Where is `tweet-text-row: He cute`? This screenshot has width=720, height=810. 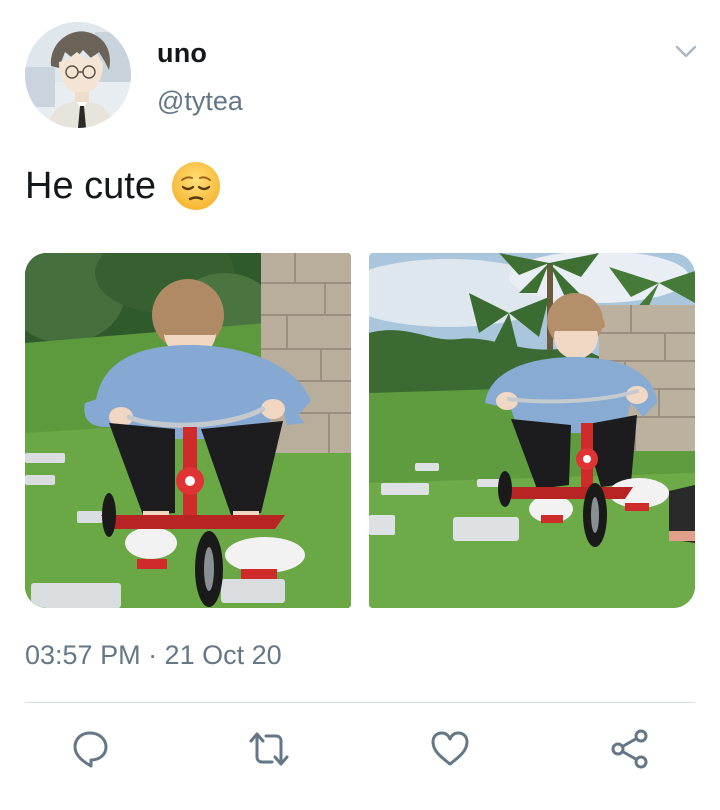 tweet-text-row: He cute is located at coordinates (123, 186).